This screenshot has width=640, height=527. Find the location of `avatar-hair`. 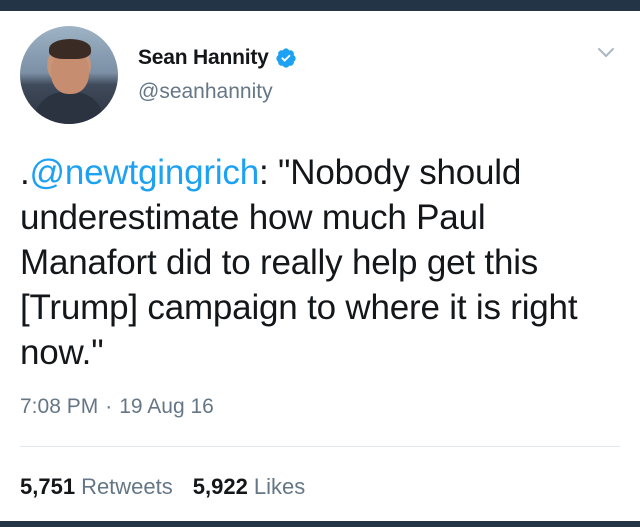

avatar-hair is located at coordinates (70, 49).